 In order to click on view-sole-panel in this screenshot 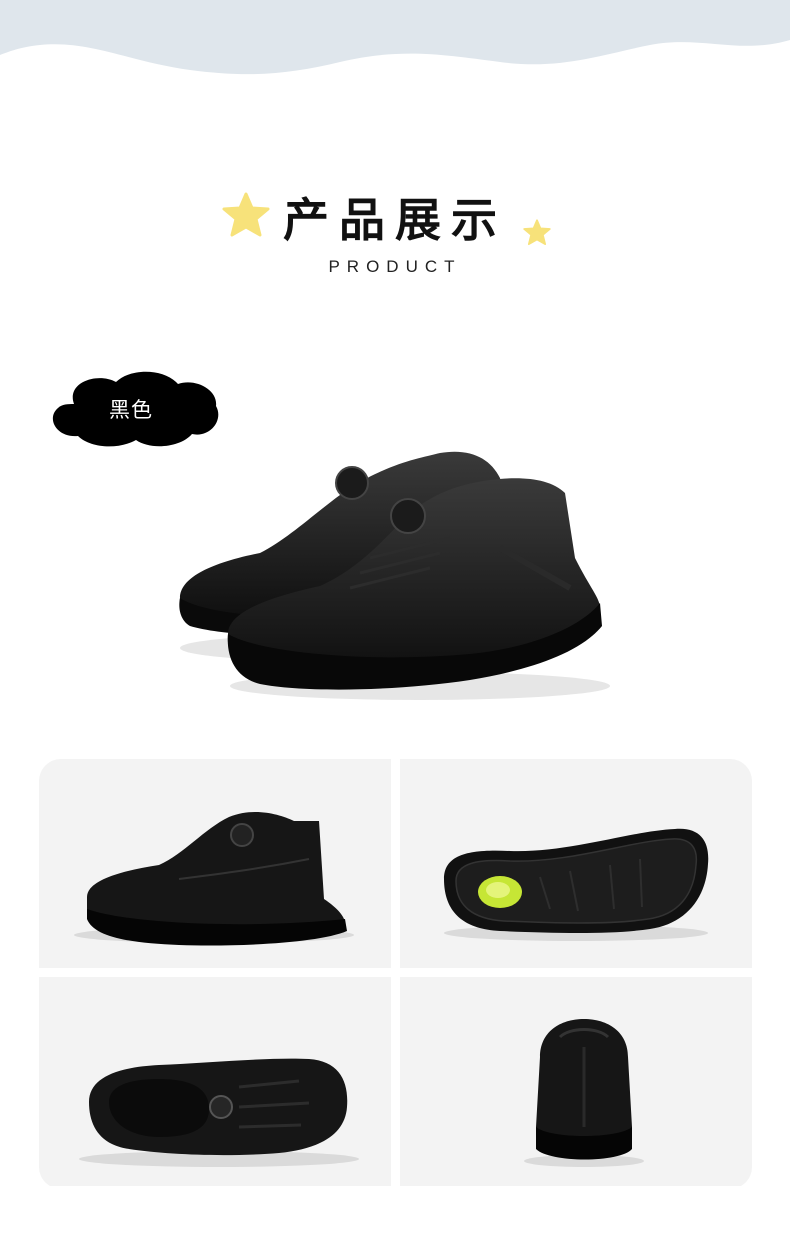, I will do `click(576, 863)`.